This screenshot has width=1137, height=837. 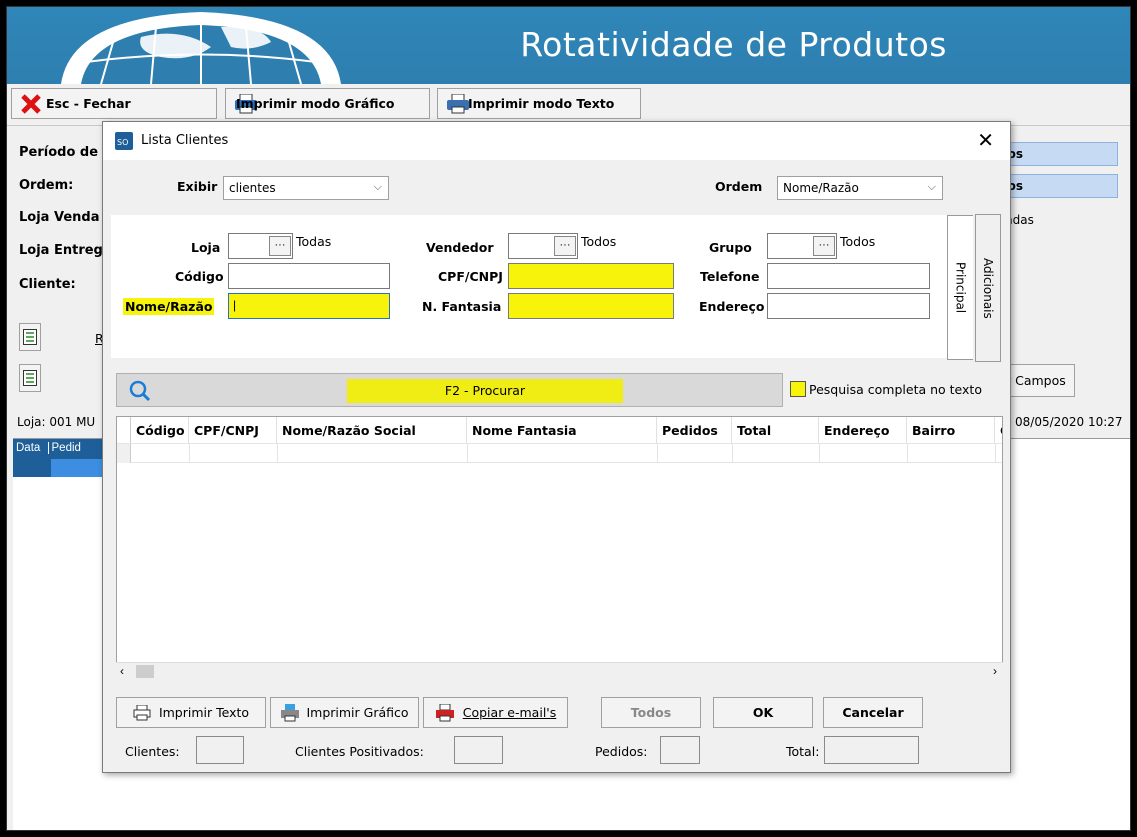 I want to click on cpf-input, so click(x=591, y=276).